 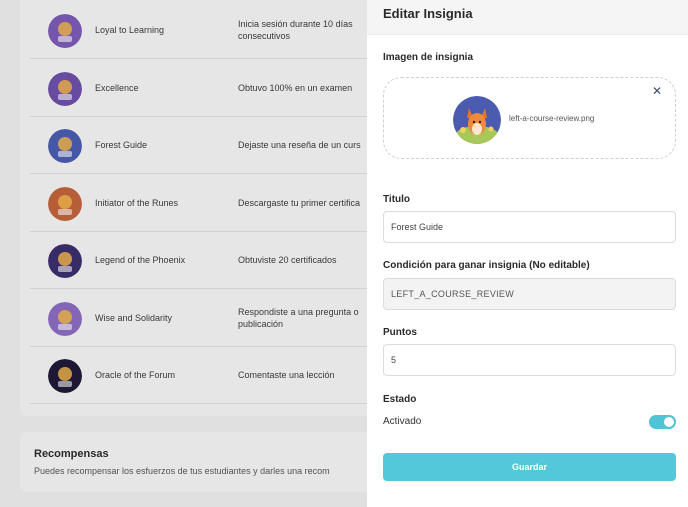 What do you see at coordinates (527, 17) in the screenshot?
I see `drawer-header: Editar Insignia` at bounding box center [527, 17].